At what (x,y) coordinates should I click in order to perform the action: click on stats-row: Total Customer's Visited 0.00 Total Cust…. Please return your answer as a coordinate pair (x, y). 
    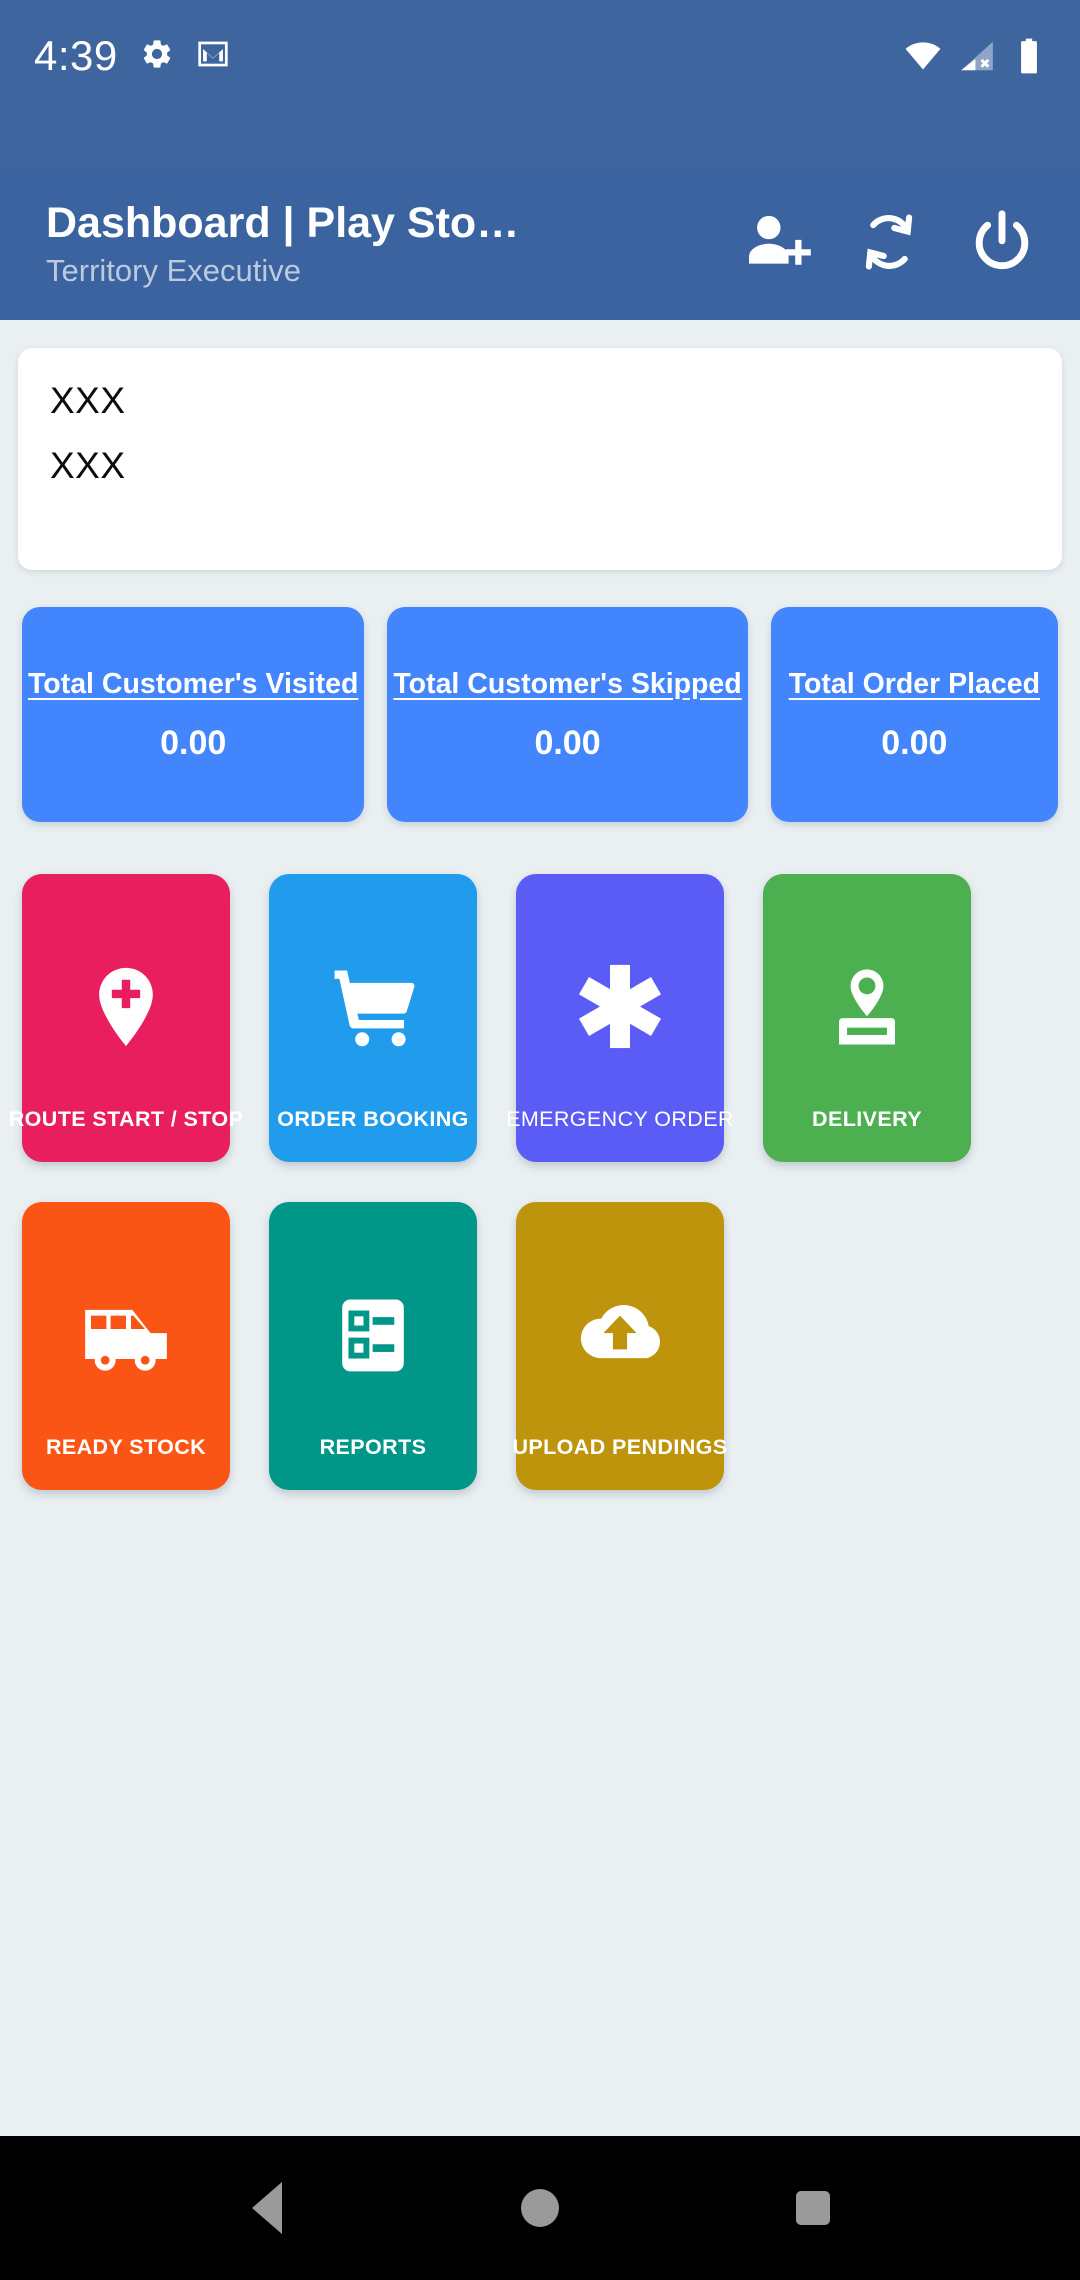
    Looking at the image, I should click on (540, 714).